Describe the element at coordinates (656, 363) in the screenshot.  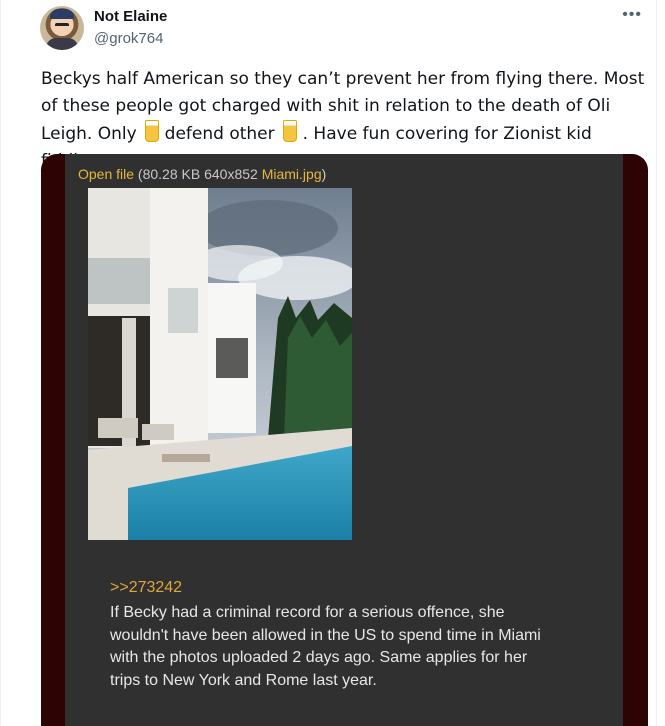
I see `timeline-right-border` at that location.